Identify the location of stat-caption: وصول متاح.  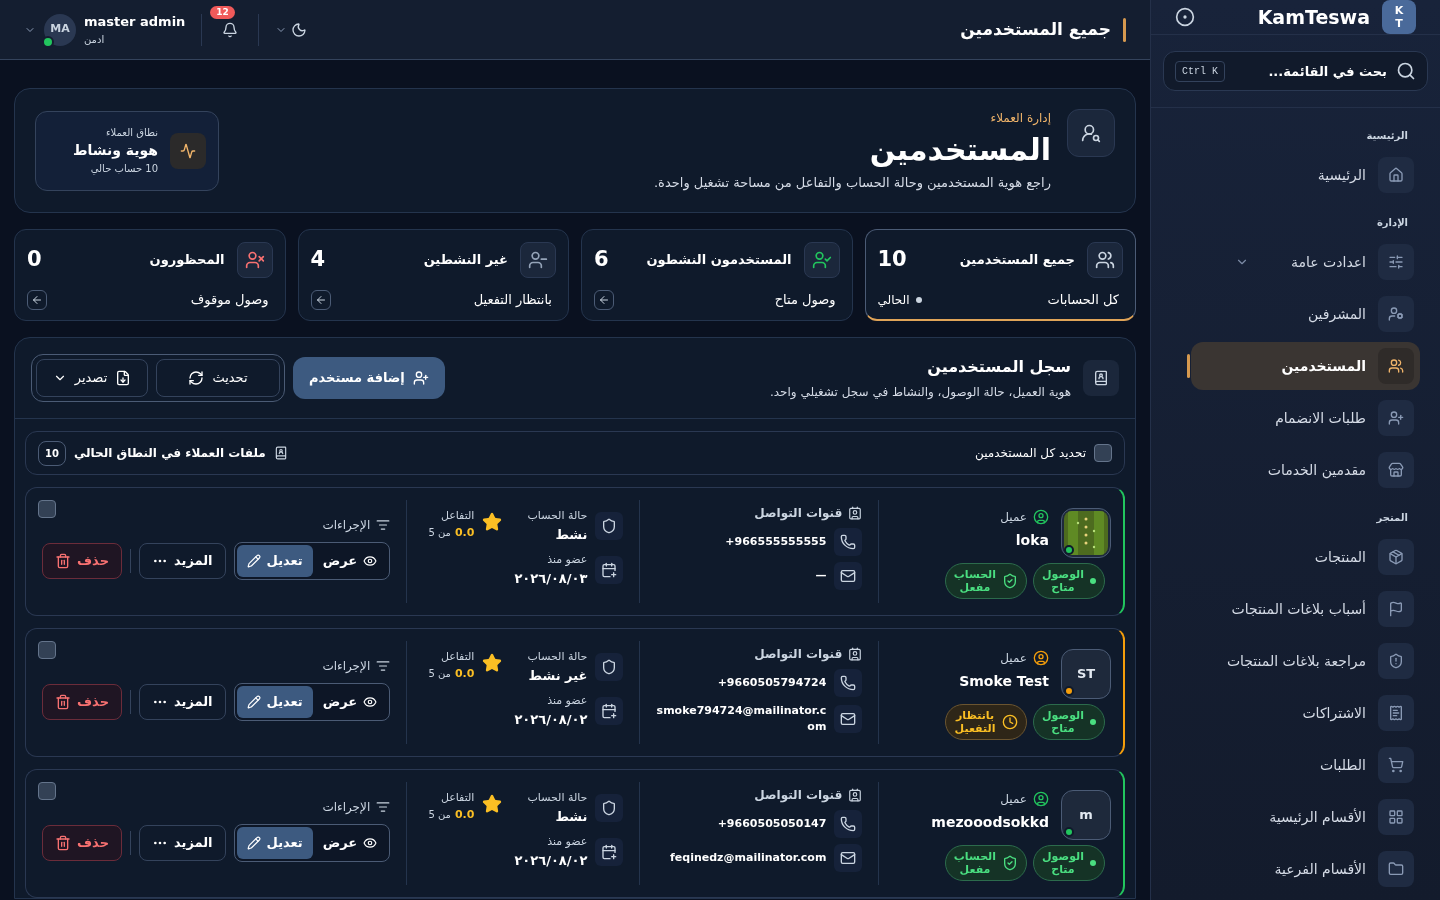
(805, 300).